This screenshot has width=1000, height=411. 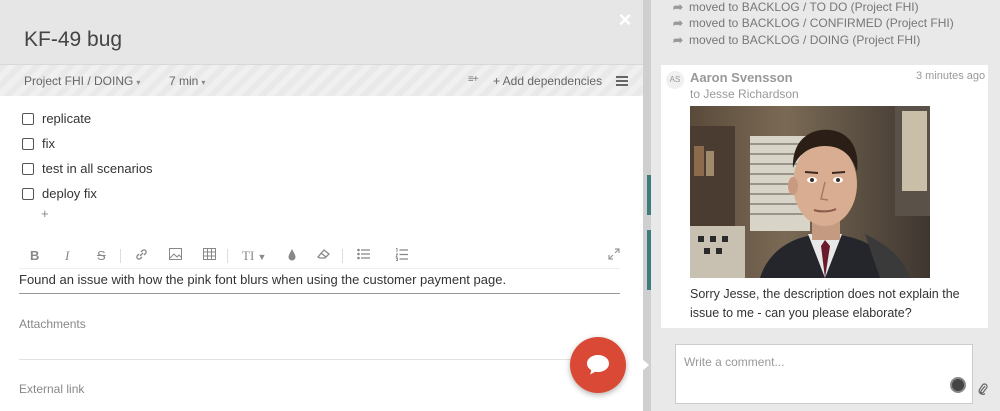 What do you see at coordinates (292, 256) in the screenshot?
I see `drop-icon` at bounding box center [292, 256].